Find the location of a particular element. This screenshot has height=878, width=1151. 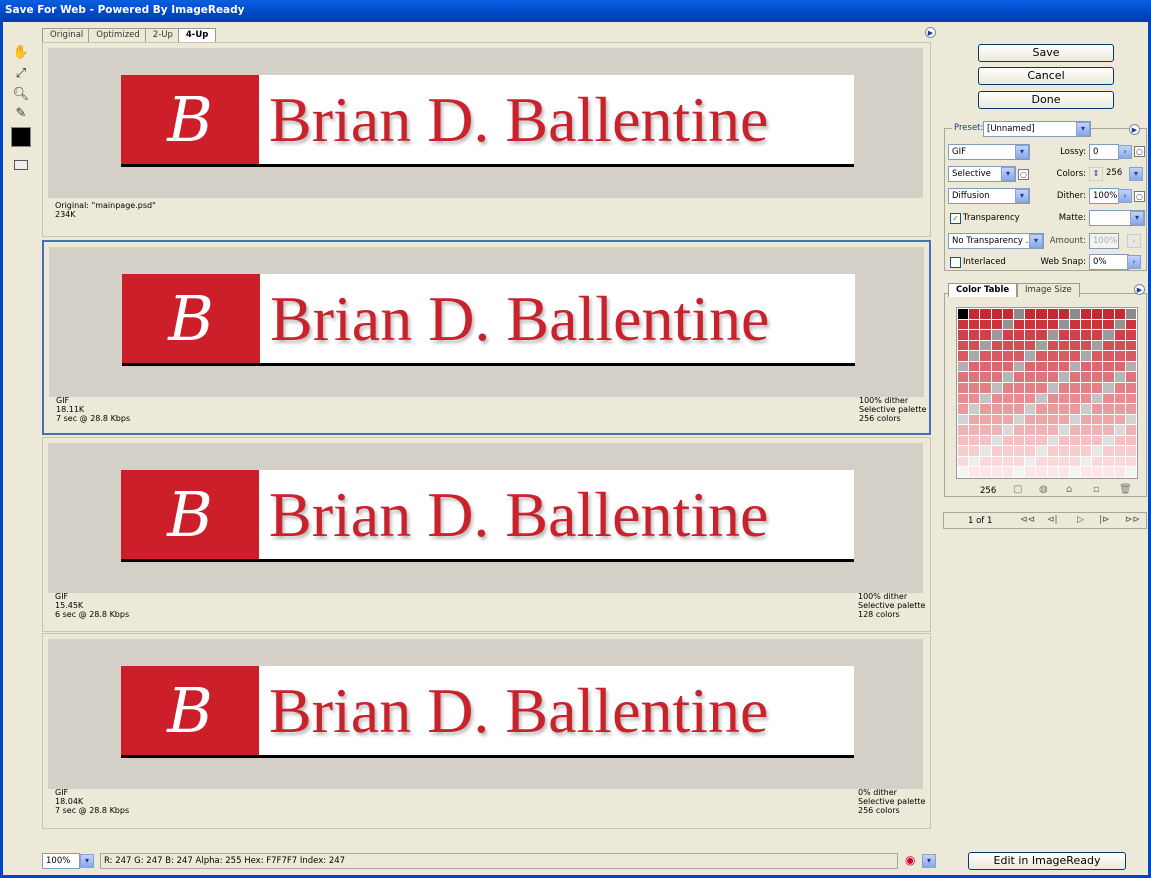

tab-optimized: Optimized is located at coordinates (118, 35).